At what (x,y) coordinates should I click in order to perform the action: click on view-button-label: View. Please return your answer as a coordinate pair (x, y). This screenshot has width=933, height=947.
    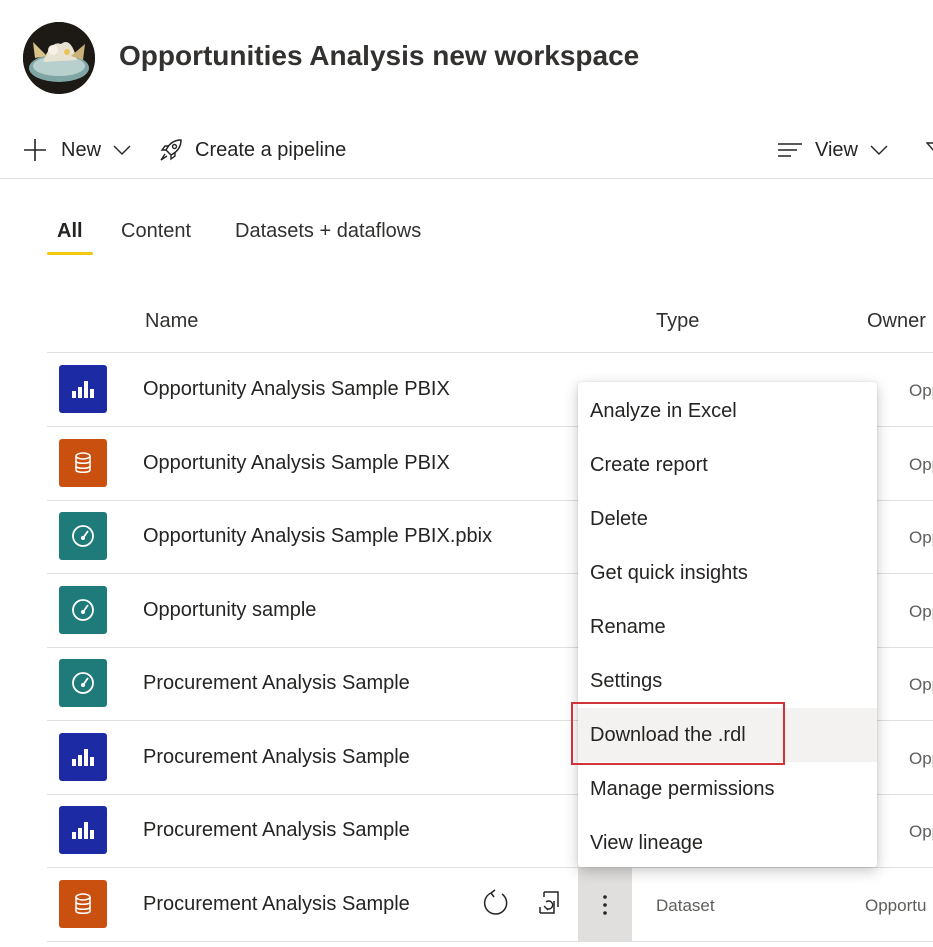
    Looking at the image, I should click on (836, 149).